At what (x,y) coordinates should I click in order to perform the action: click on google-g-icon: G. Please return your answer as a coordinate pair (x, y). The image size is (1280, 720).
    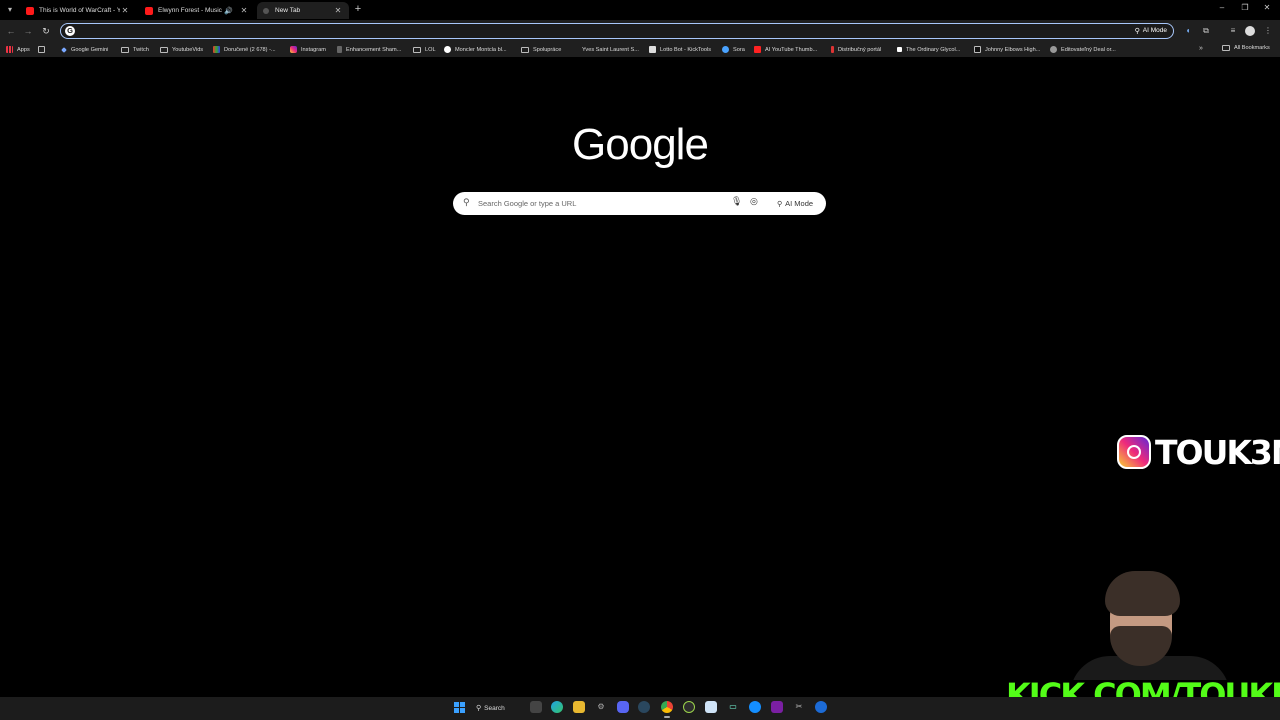
    Looking at the image, I should click on (70, 31).